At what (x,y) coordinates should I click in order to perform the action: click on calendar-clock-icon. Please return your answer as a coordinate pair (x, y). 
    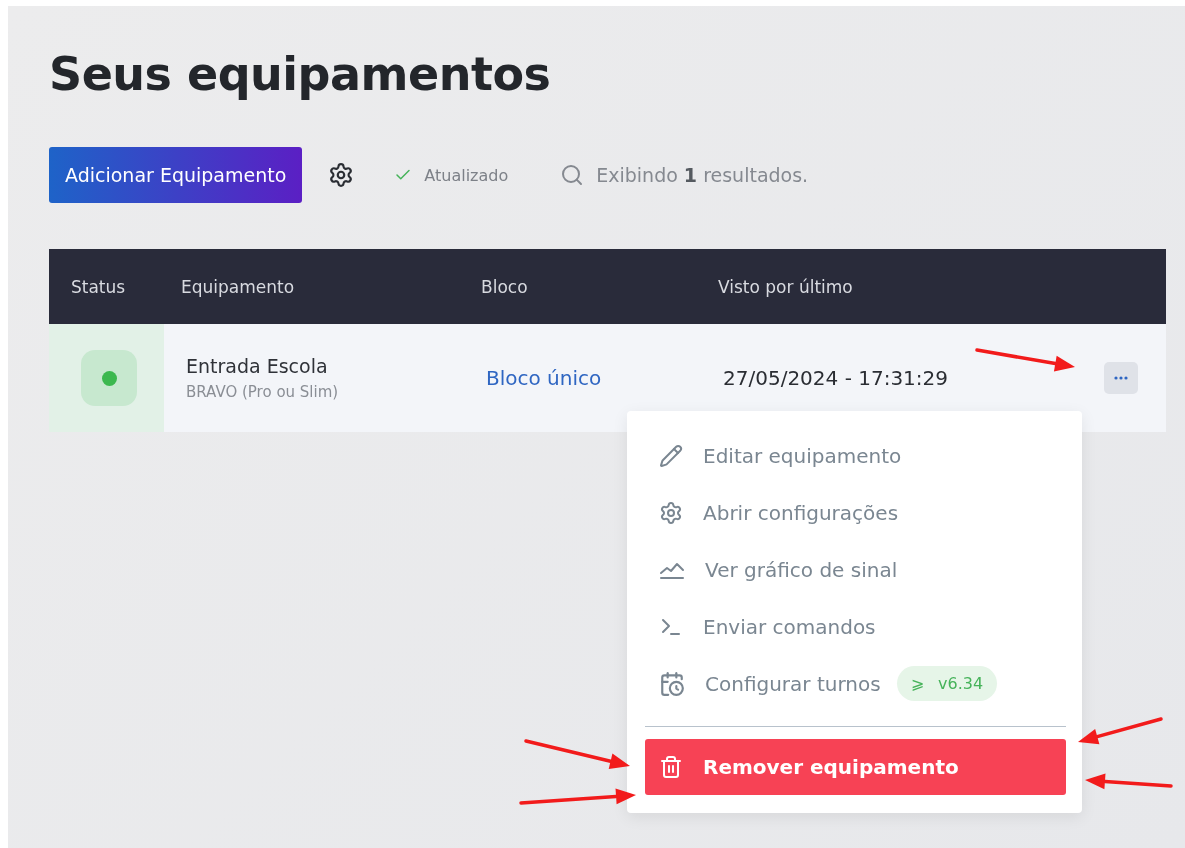
    Looking at the image, I should click on (672, 683).